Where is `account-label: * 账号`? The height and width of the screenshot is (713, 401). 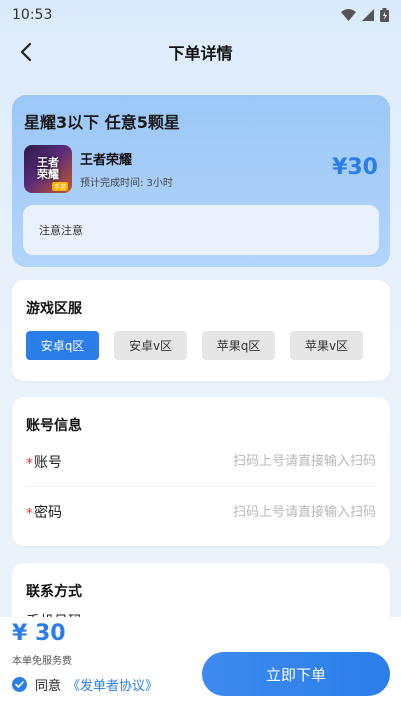
account-label: * 账号 is located at coordinates (44, 462).